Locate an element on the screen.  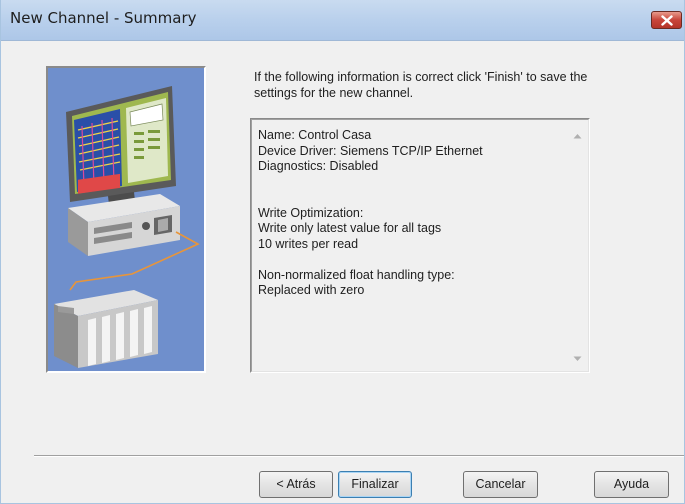
close-icon is located at coordinates (667, 20).